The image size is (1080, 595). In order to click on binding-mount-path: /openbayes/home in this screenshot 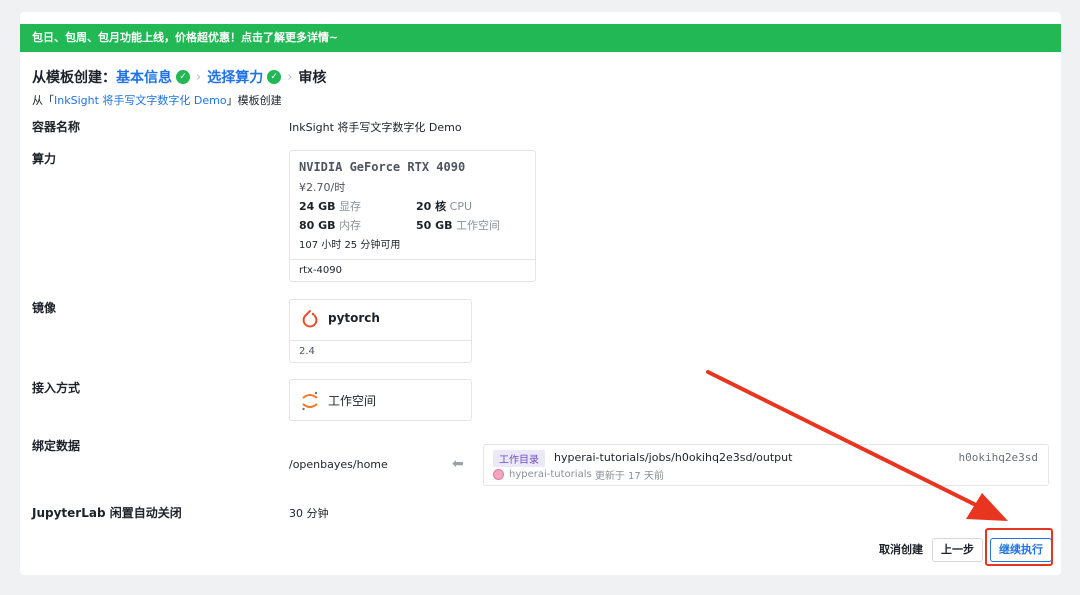, I will do `click(338, 464)`.